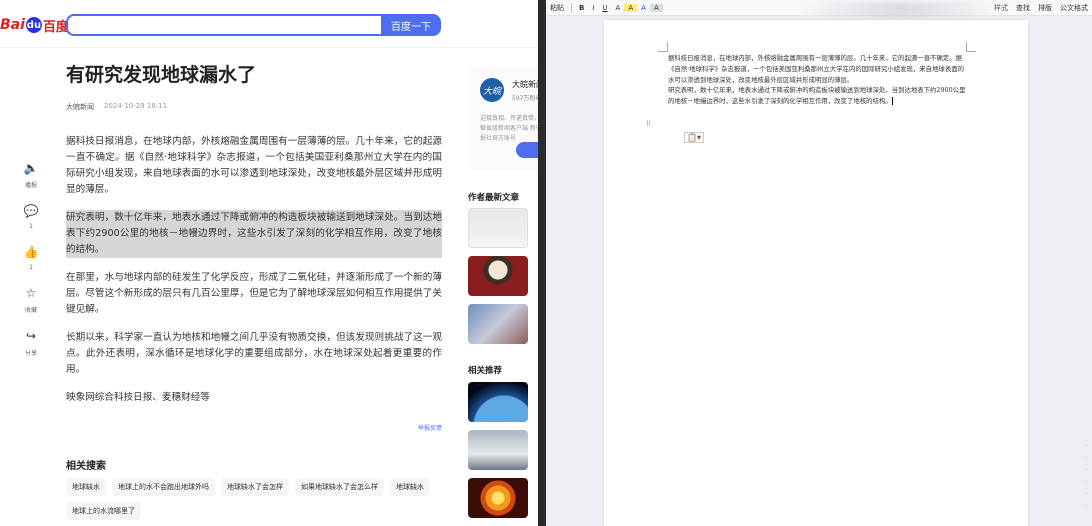  Describe the element at coordinates (254, 107) in the screenshot. I see `article-meta: 大皖新闻 2024-10-29 18:11` at that location.